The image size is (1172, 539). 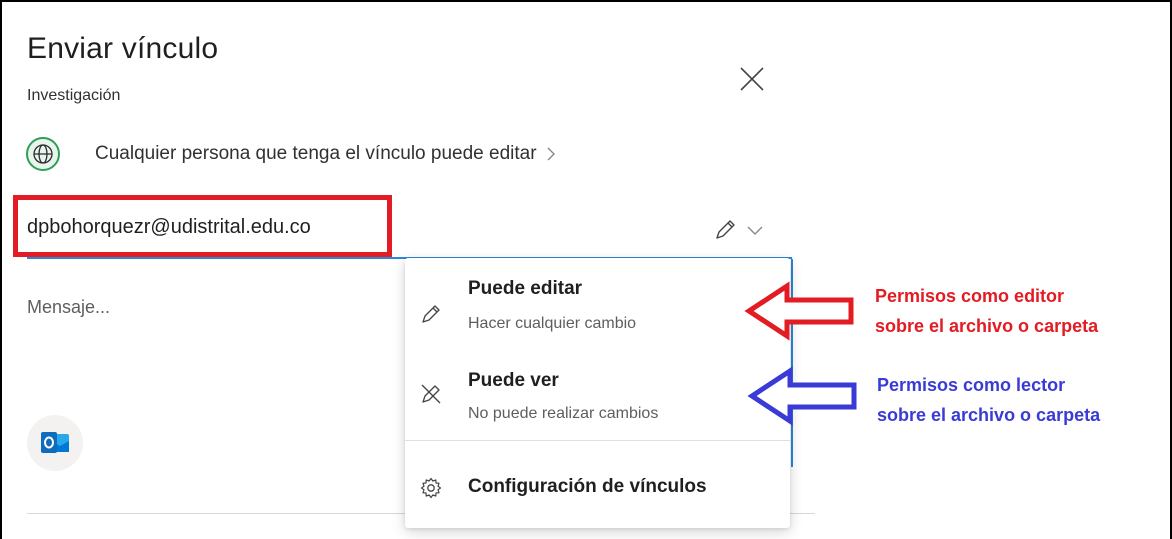 I want to click on menu-item-subtitle: Hacer cualquier cambio, so click(x=552, y=323).